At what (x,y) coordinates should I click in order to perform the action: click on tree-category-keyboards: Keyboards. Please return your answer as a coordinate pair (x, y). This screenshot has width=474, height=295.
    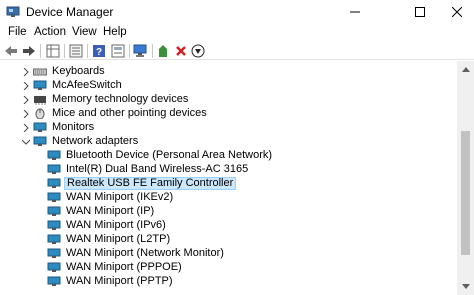
    Looking at the image, I should click on (70, 71).